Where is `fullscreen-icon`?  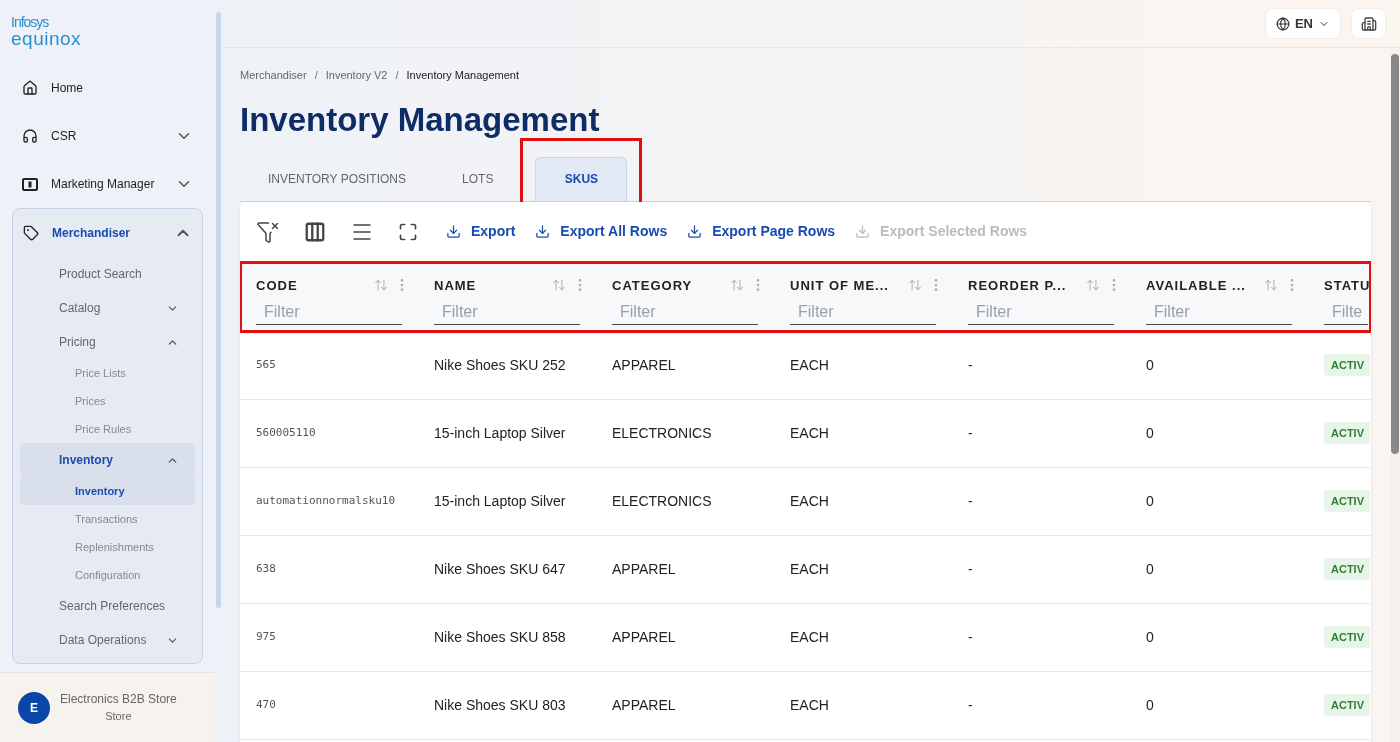
fullscreen-icon is located at coordinates (408, 231).